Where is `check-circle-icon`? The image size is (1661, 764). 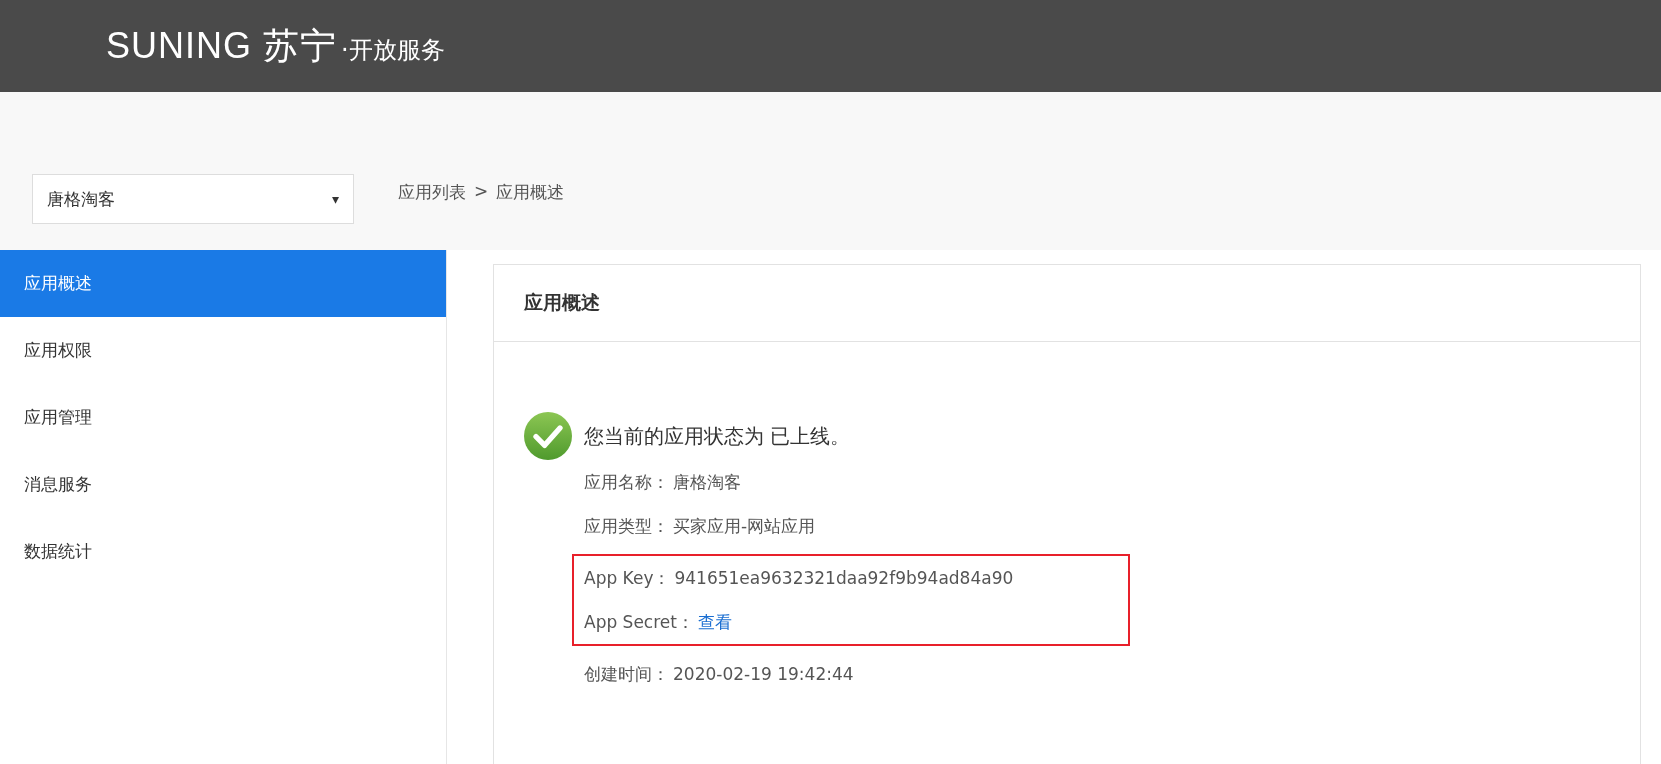
check-circle-icon is located at coordinates (548, 436).